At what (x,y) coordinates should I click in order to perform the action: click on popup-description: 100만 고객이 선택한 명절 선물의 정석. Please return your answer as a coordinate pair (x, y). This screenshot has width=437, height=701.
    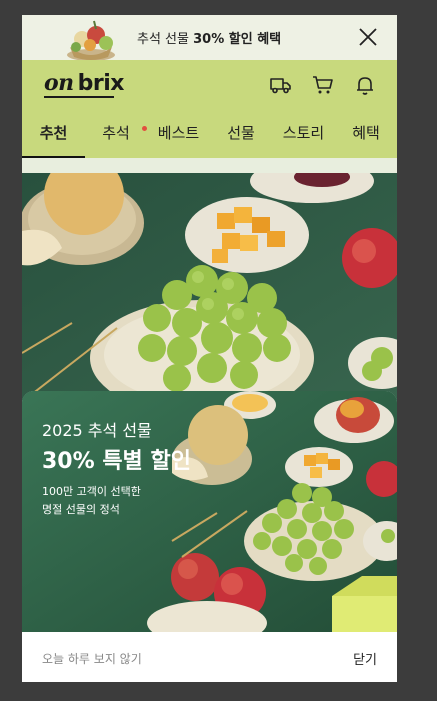
    Looking at the image, I should click on (91, 501).